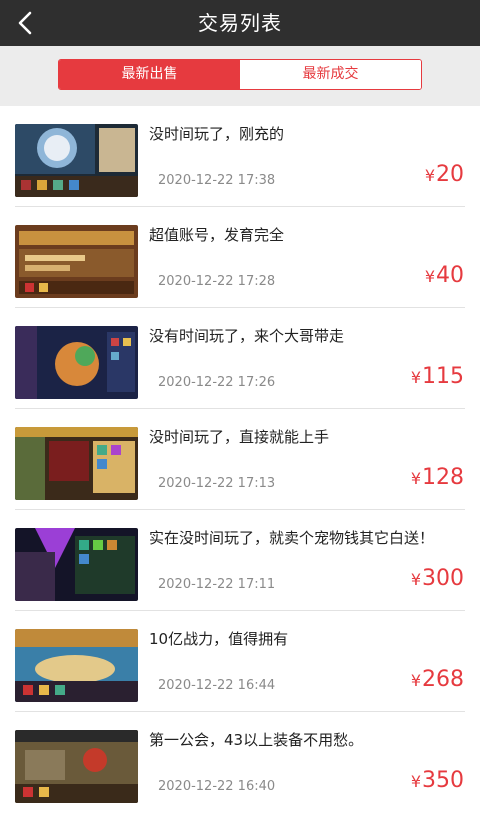 Image resolution: width=480 pixels, height=813 pixels. I want to click on item-title: 没时间玩了，刚充的, so click(217, 134).